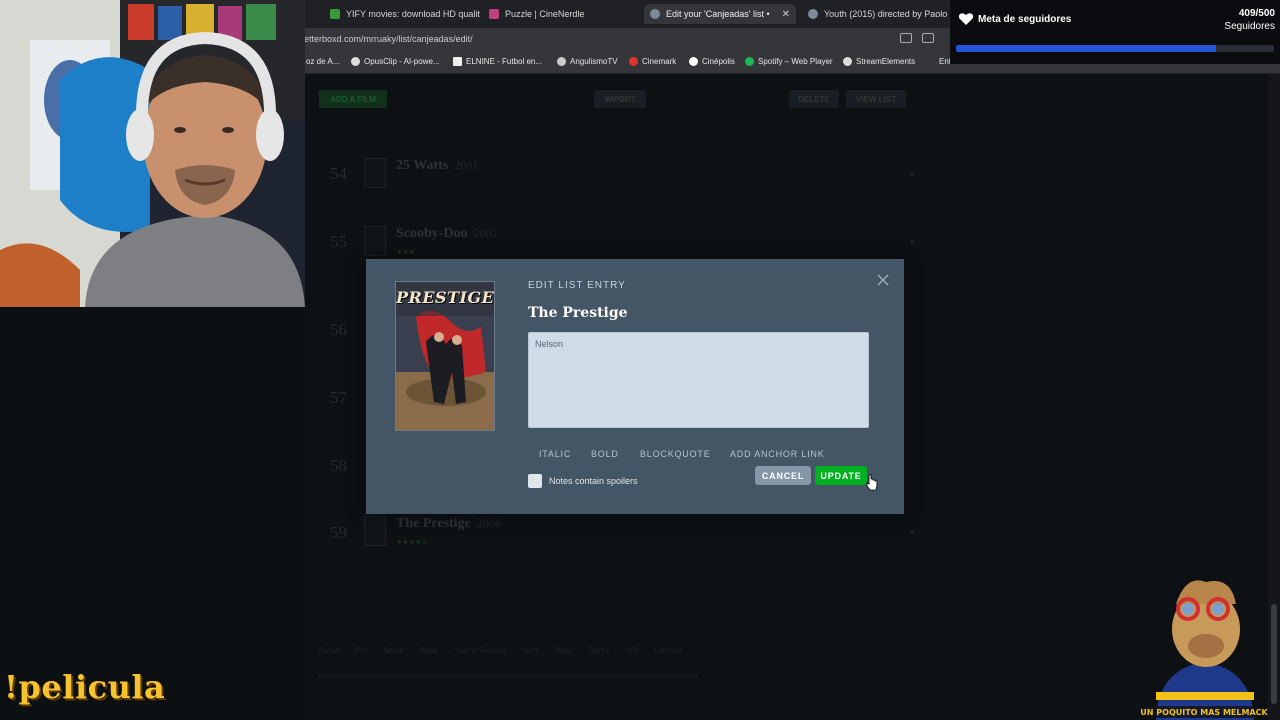 The width and height of the screenshot is (1280, 720). What do you see at coordinates (1115, 32) in the screenshot?
I see `follower-goal-widget: Meta de seguidores 409/500 Seguidores` at bounding box center [1115, 32].